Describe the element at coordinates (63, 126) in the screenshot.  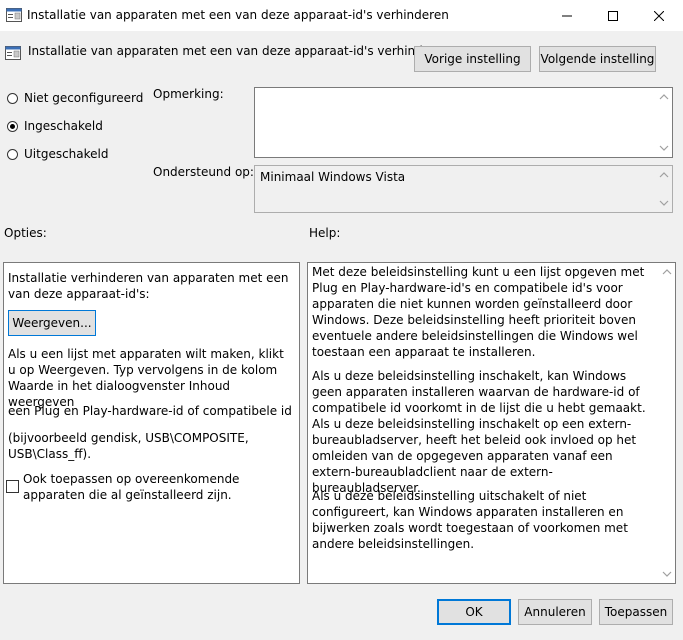
I see `radio-enabled-label: Ingeschakeld` at that location.